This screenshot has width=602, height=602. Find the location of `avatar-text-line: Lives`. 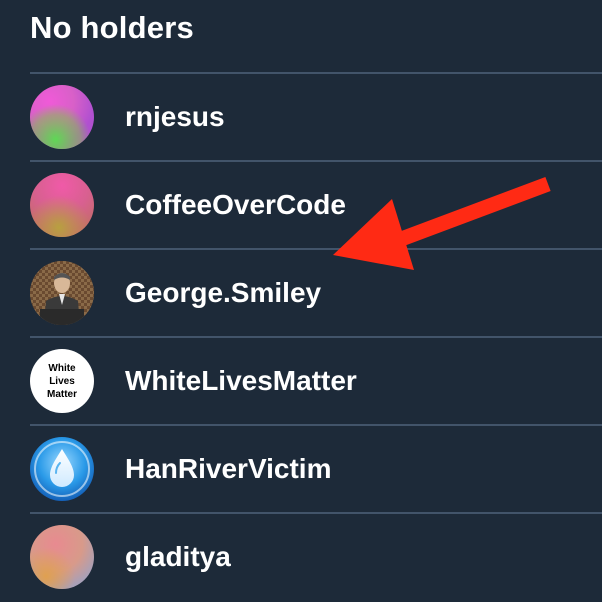

avatar-text-line: Lives is located at coordinates (62, 381).